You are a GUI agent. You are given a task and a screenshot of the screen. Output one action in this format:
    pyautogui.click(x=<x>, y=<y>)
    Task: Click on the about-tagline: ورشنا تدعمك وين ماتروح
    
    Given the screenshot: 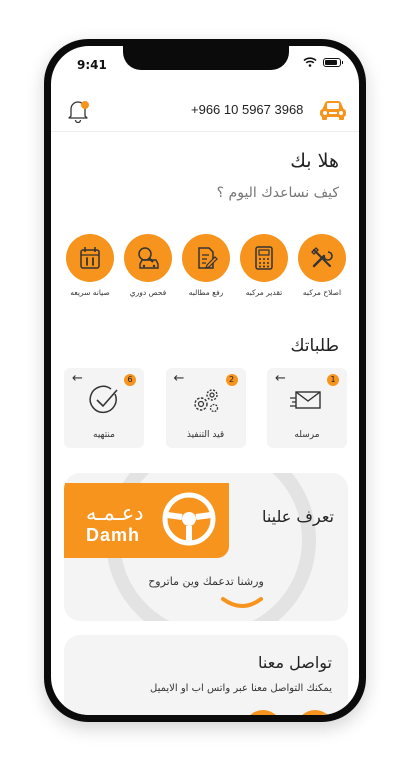 What is the action you would take?
    pyautogui.click(x=206, y=581)
    